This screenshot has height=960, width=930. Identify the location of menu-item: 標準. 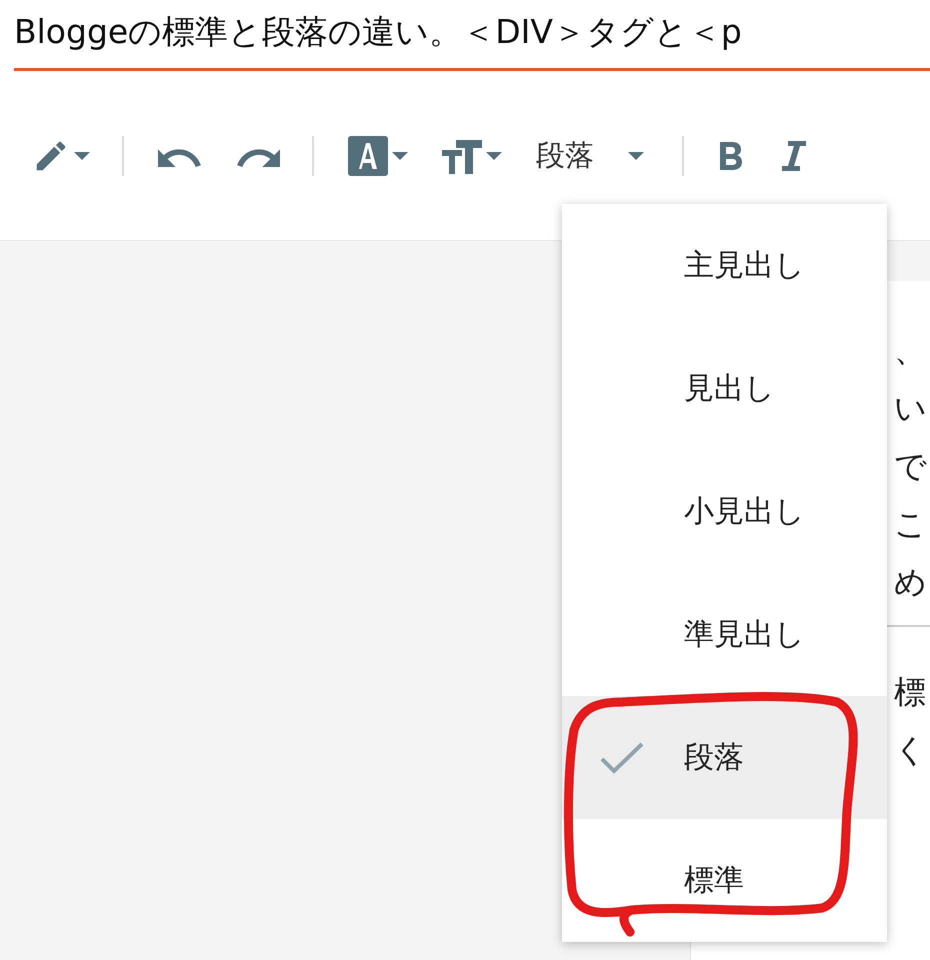
(724, 880).